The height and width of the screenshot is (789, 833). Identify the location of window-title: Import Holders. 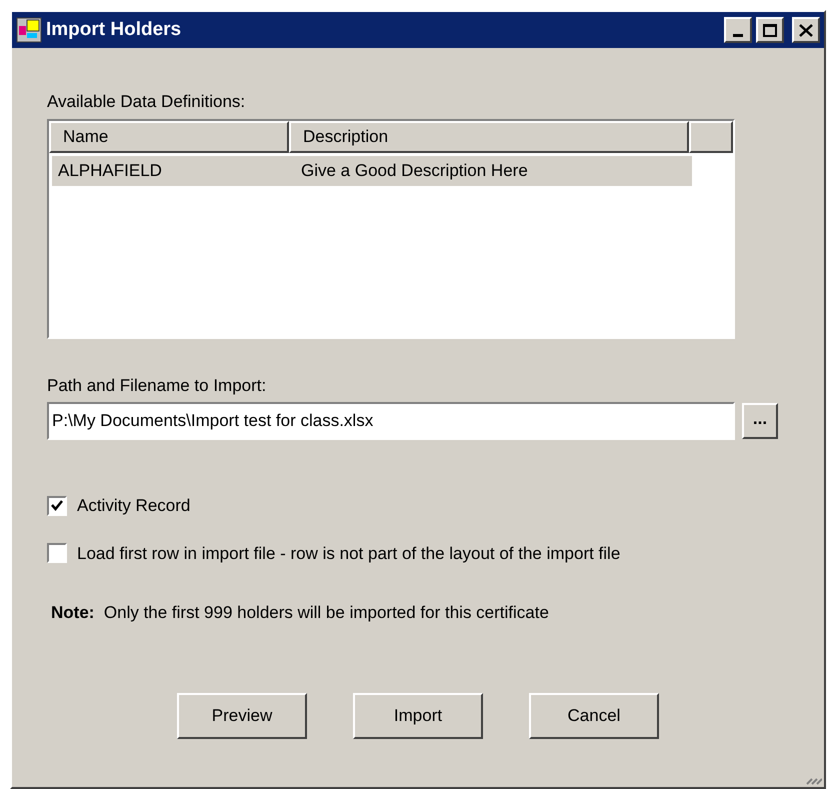
(114, 30).